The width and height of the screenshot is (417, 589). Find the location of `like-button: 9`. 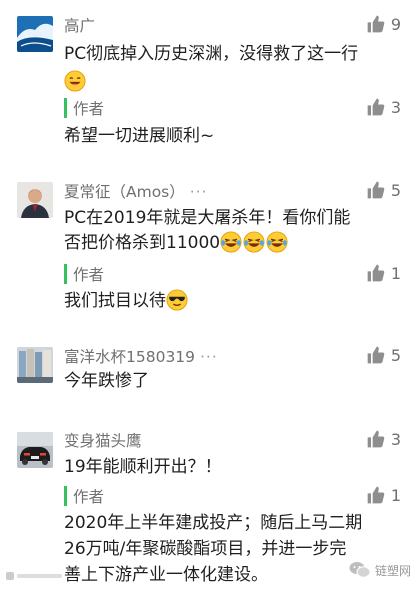

like-button: 9 is located at coordinates (383, 24).